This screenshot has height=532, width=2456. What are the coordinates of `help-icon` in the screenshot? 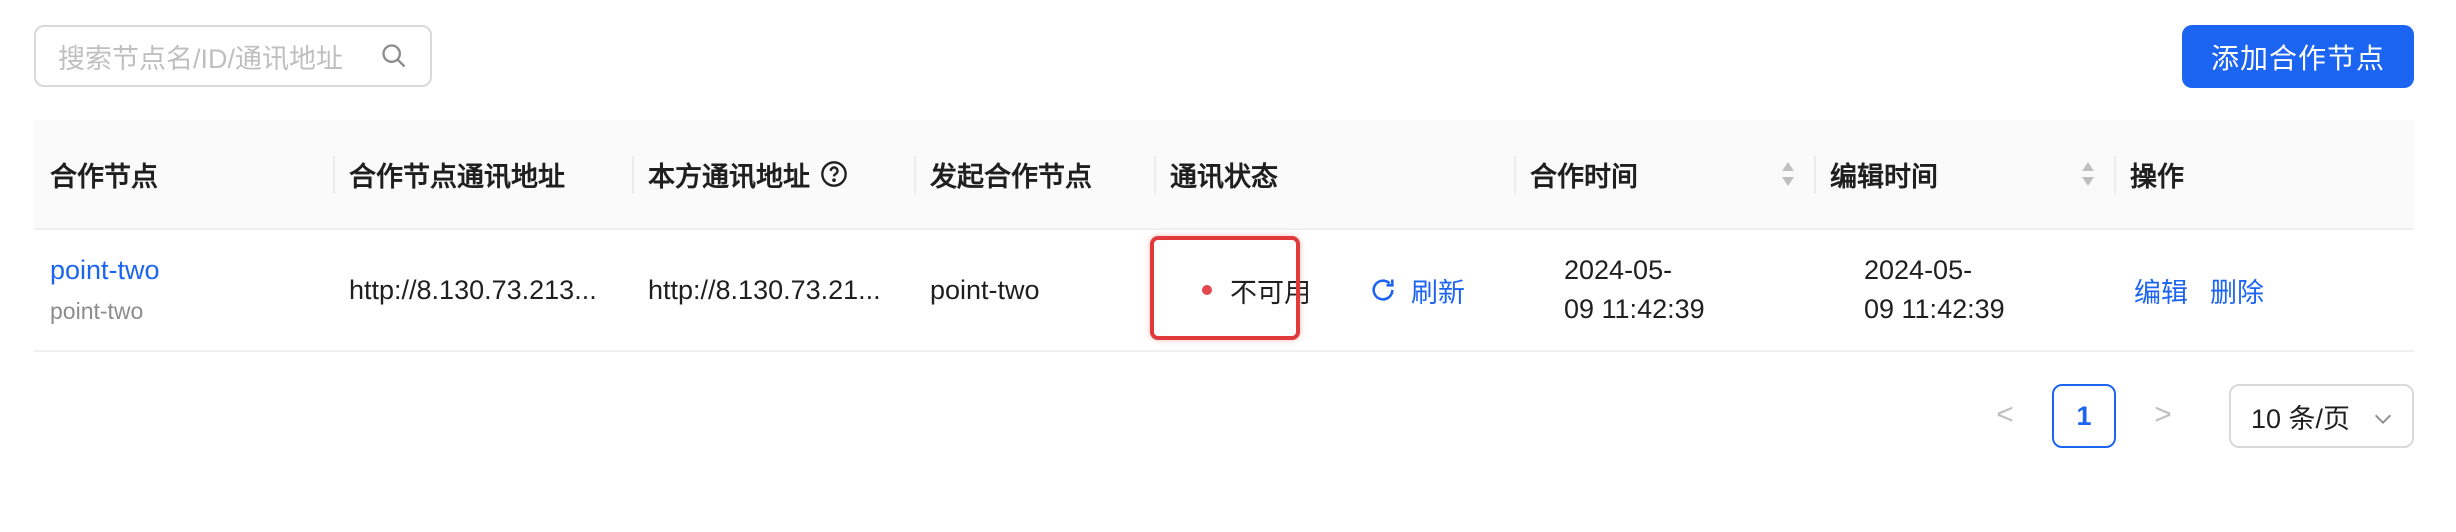 It's located at (834, 174).